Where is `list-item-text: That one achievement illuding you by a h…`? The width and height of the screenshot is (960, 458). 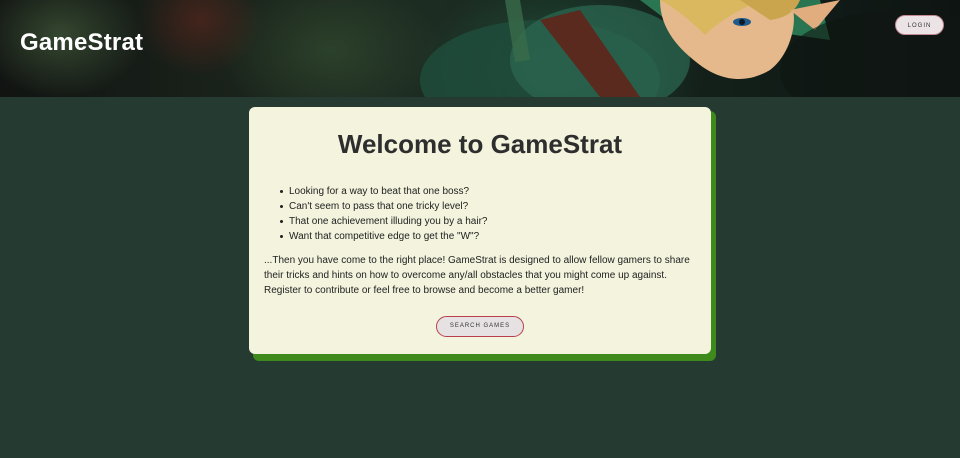
list-item-text: That one achievement illuding you by a h… is located at coordinates (388, 221).